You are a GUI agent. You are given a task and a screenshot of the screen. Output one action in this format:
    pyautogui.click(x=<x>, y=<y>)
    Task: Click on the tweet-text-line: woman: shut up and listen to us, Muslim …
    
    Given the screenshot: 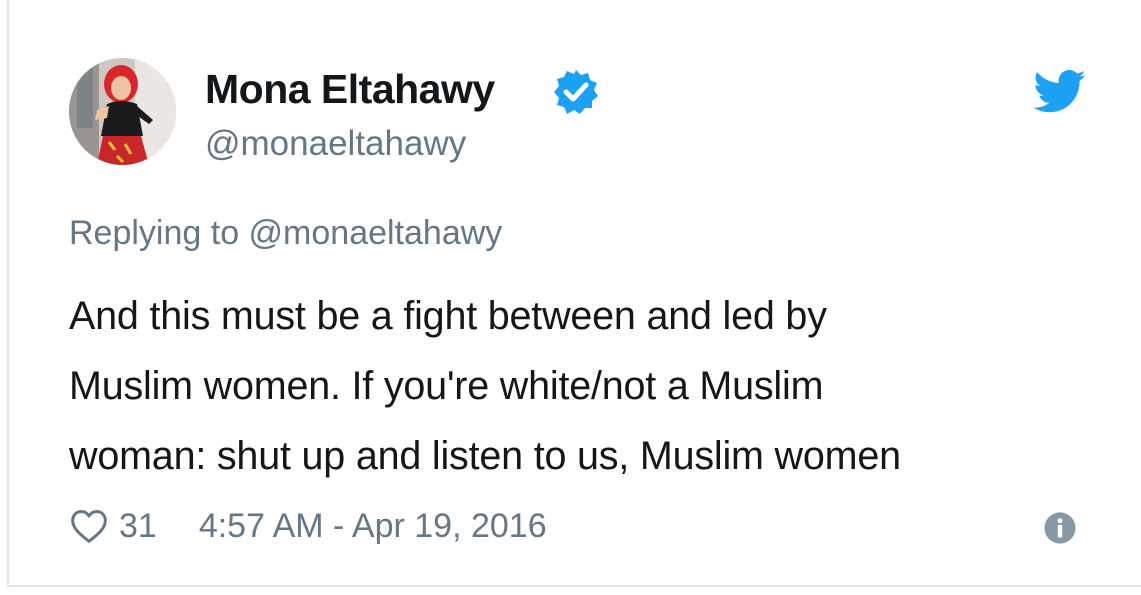 What is the action you would take?
    pyautogui.click(x=485, y=456)
    